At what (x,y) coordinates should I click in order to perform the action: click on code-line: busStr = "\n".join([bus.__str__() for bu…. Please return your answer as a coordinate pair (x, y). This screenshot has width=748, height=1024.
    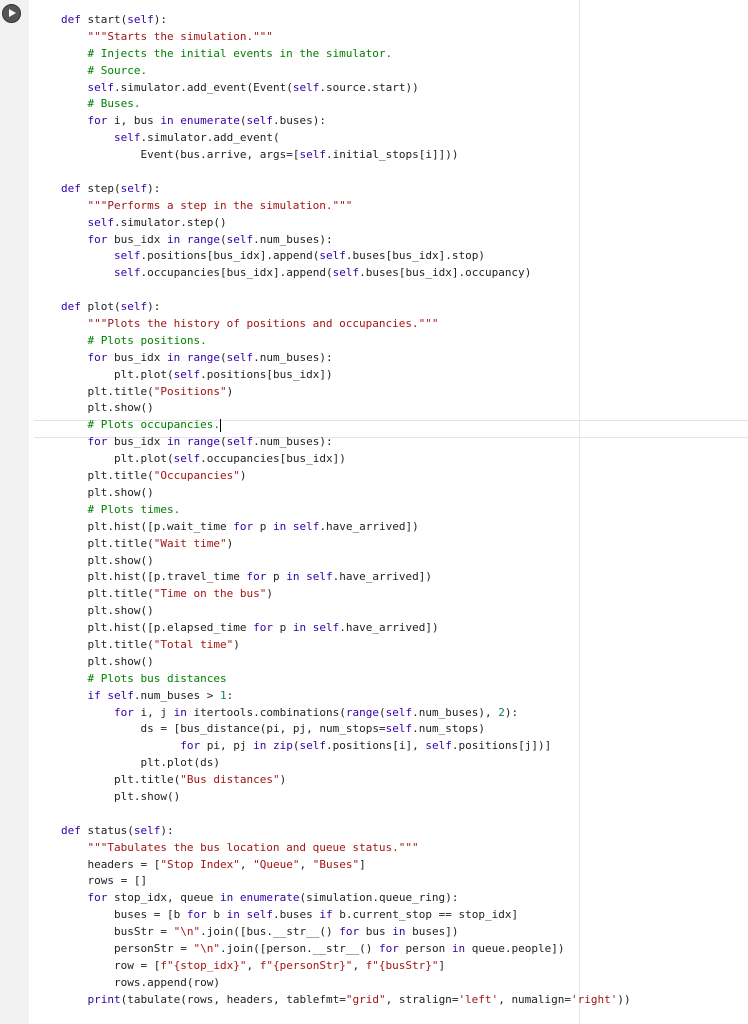
    Looking at the image, I should click on (346, 932).